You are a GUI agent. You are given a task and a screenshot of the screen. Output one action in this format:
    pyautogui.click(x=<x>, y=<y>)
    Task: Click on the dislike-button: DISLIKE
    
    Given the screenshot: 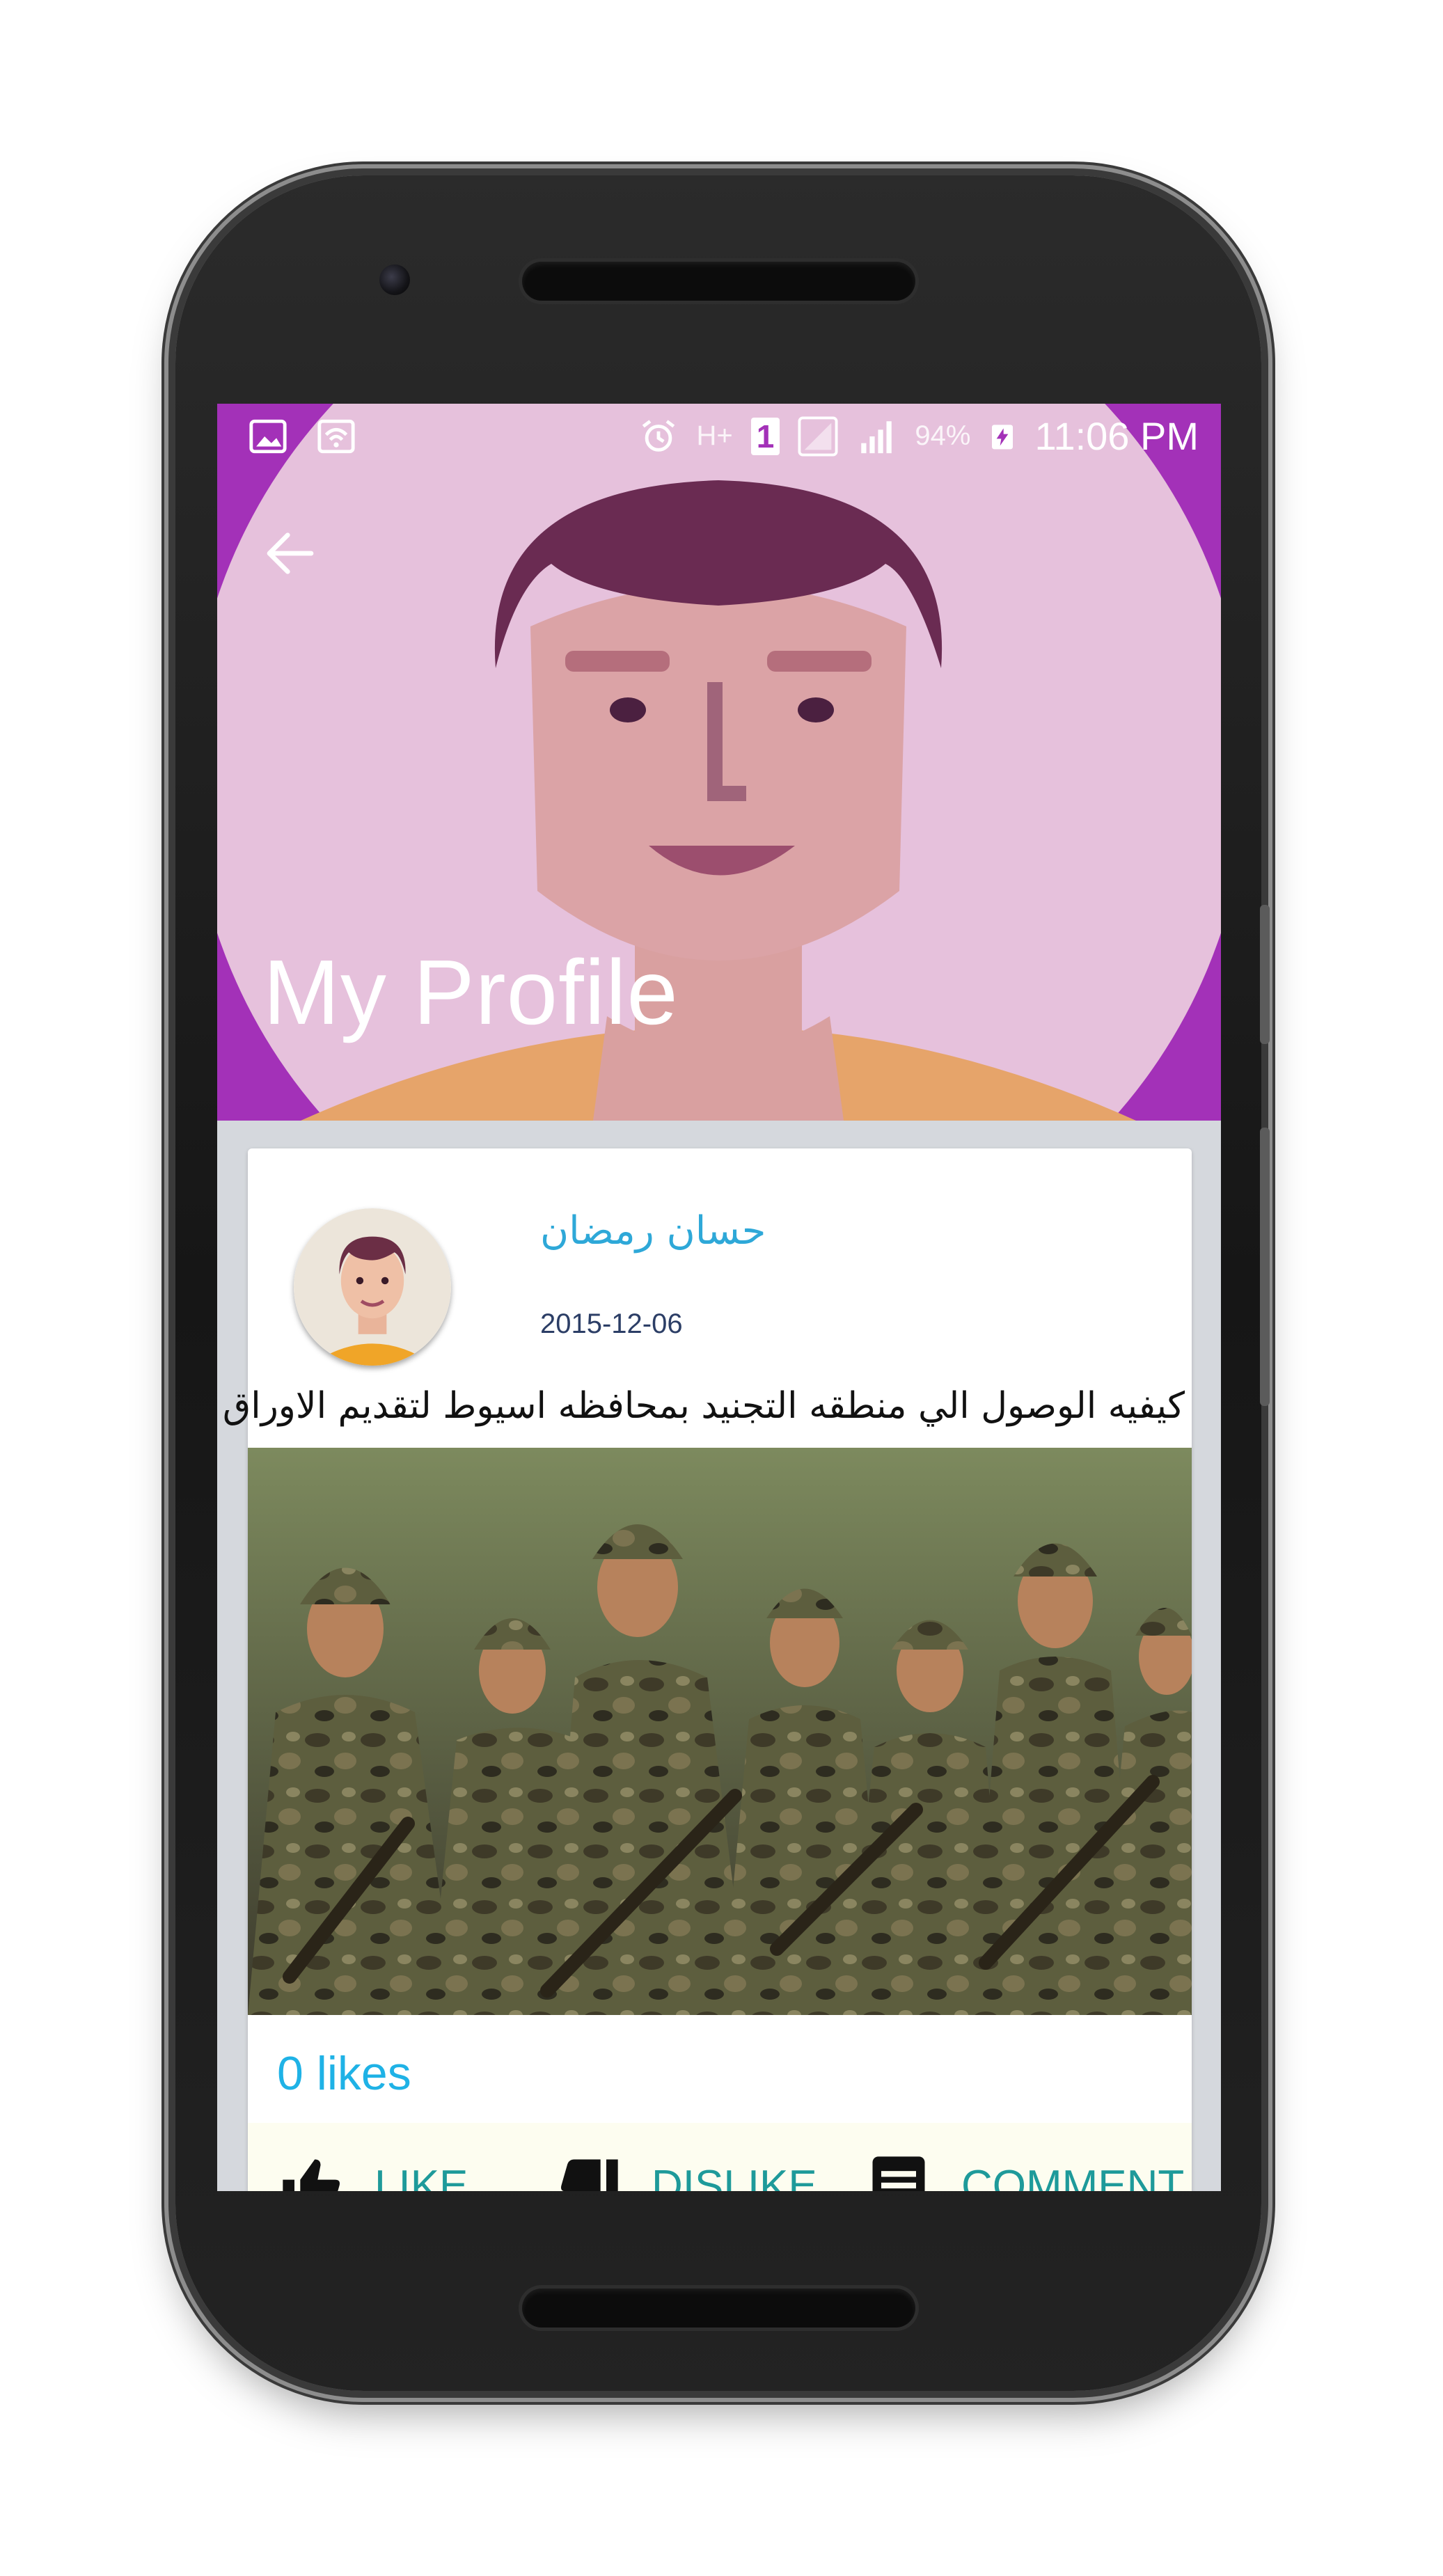 What is the action you would take?
    pyautogui.click(x=685, y=2171)
    